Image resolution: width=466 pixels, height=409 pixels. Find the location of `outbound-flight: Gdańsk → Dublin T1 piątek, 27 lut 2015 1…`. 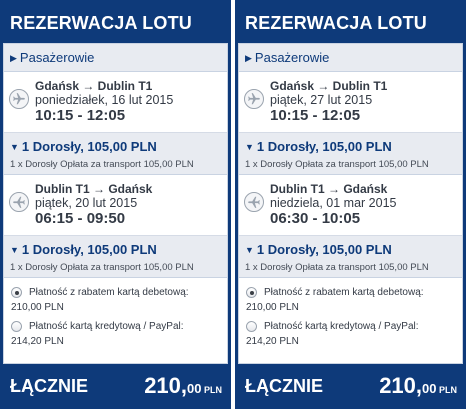

outbound-flight: Gdańsk → Dublin T1 piątek, 27 lut 2015 1… is located at coordinates (350, 102).